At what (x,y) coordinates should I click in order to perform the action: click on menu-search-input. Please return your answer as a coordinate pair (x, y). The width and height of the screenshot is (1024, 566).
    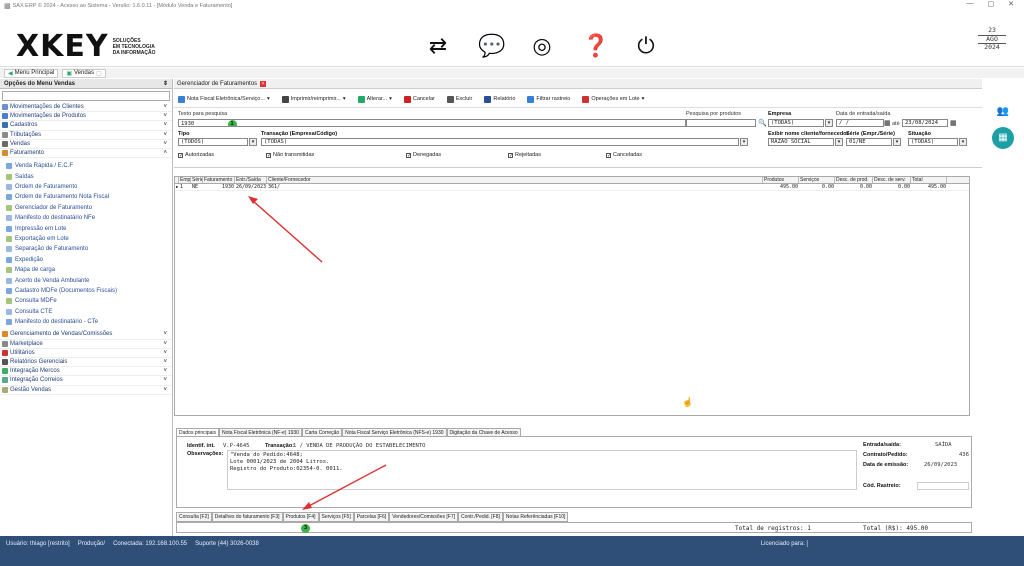
    Looking at the image, I should click on (86, 96).